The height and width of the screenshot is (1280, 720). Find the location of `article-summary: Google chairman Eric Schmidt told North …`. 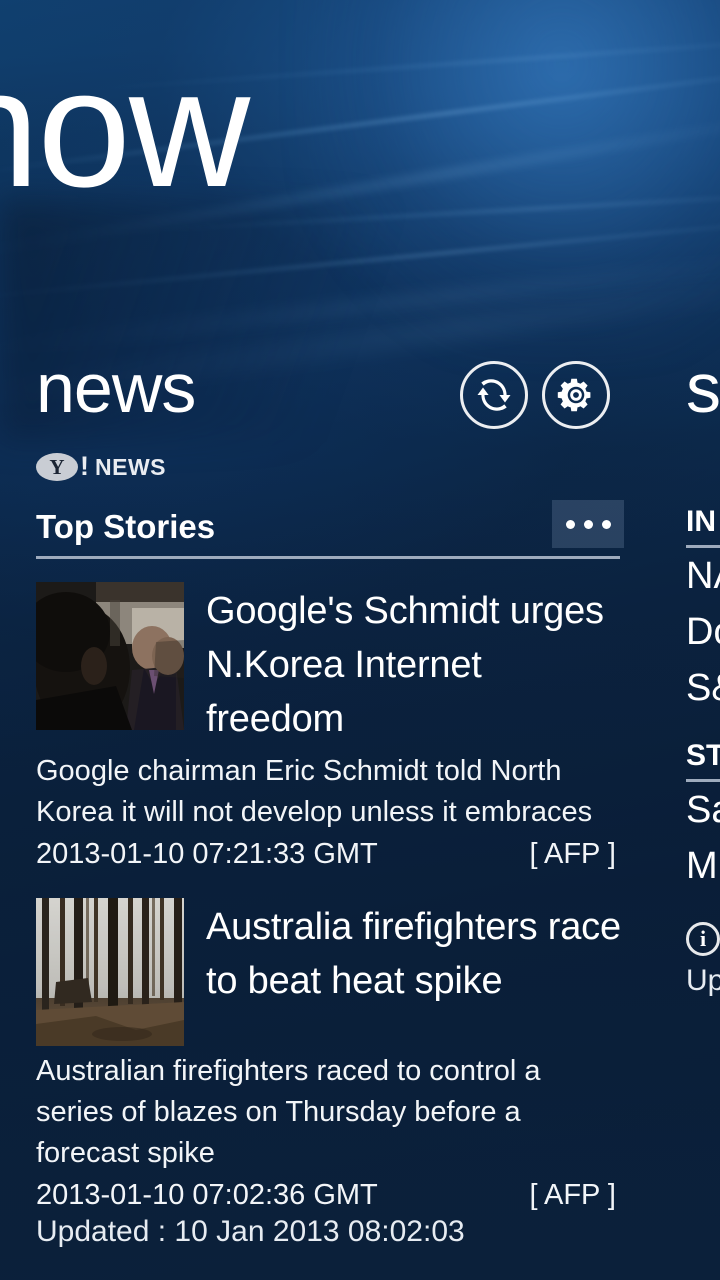

article-summary: Google chairman Eric Schmidt told North … is located at coordinates (314, 791).